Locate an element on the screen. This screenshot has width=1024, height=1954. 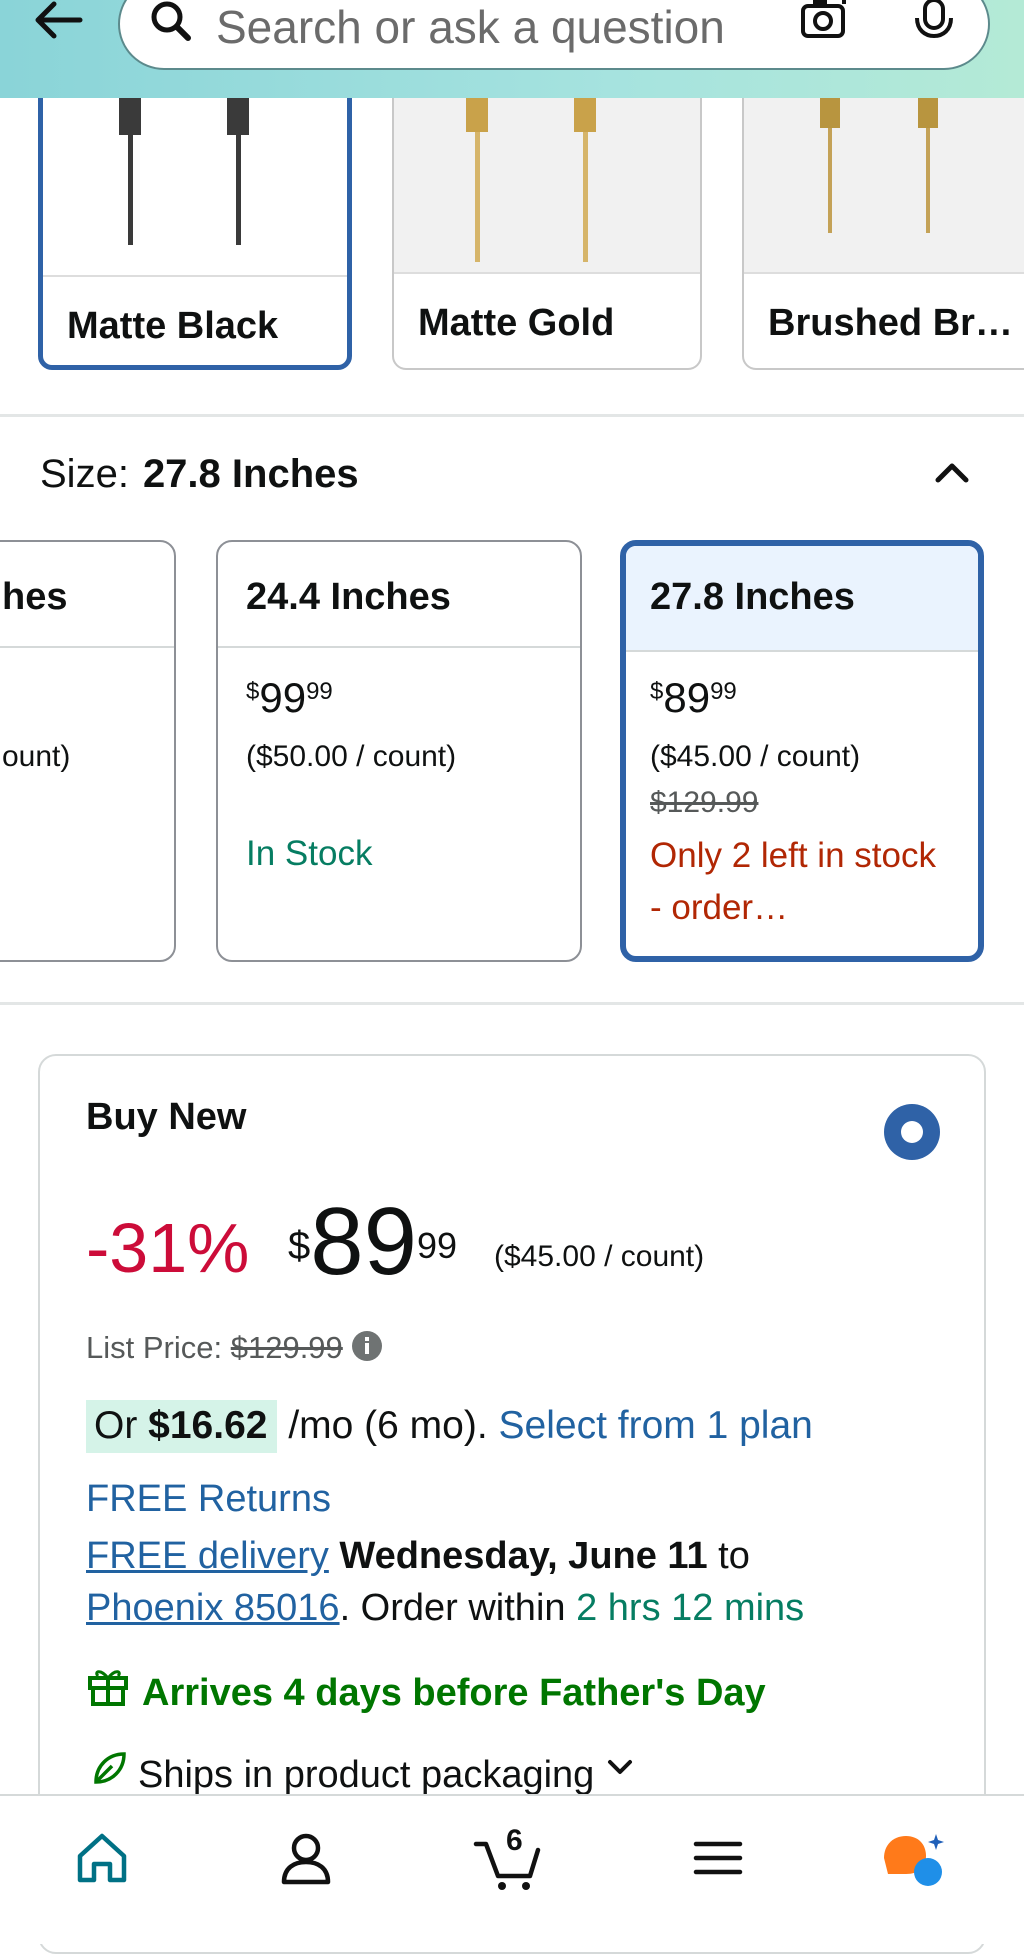
menu-icon is located at coordinates (718, 1860).